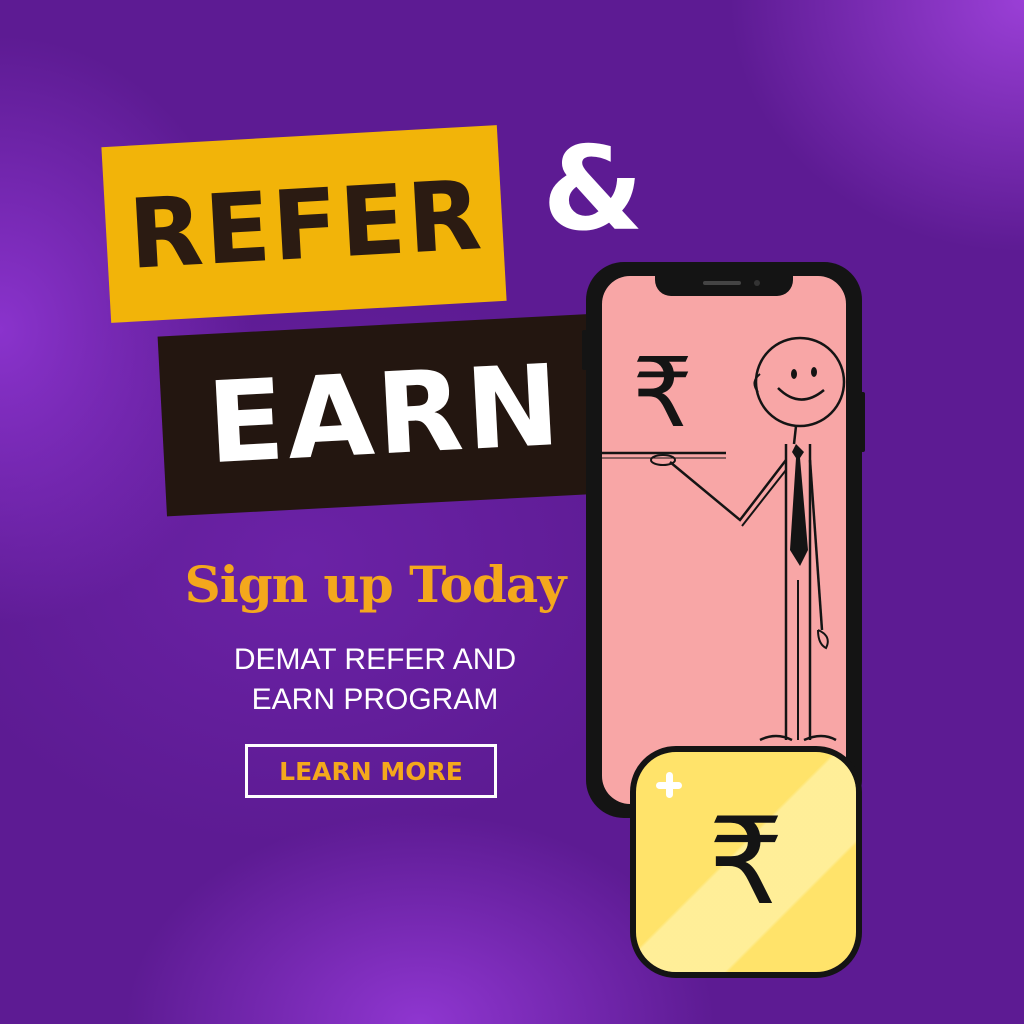 The image size is (1024, 1024). What do you see at coordinates (722, 283) in the screenshot?
I see `phone-speaker` at bounding box center [722, 283].